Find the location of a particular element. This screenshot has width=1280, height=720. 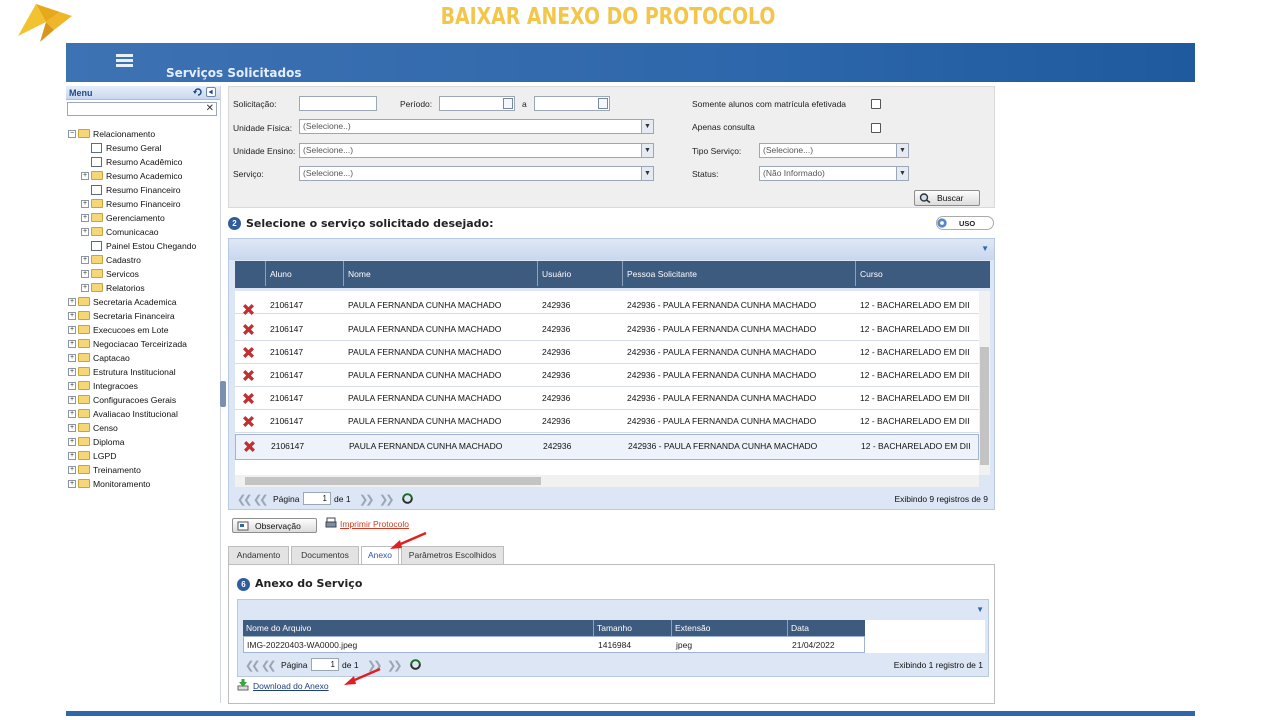

sidebar-item: Resumo Financeiro is located at coordinates (143, 190).